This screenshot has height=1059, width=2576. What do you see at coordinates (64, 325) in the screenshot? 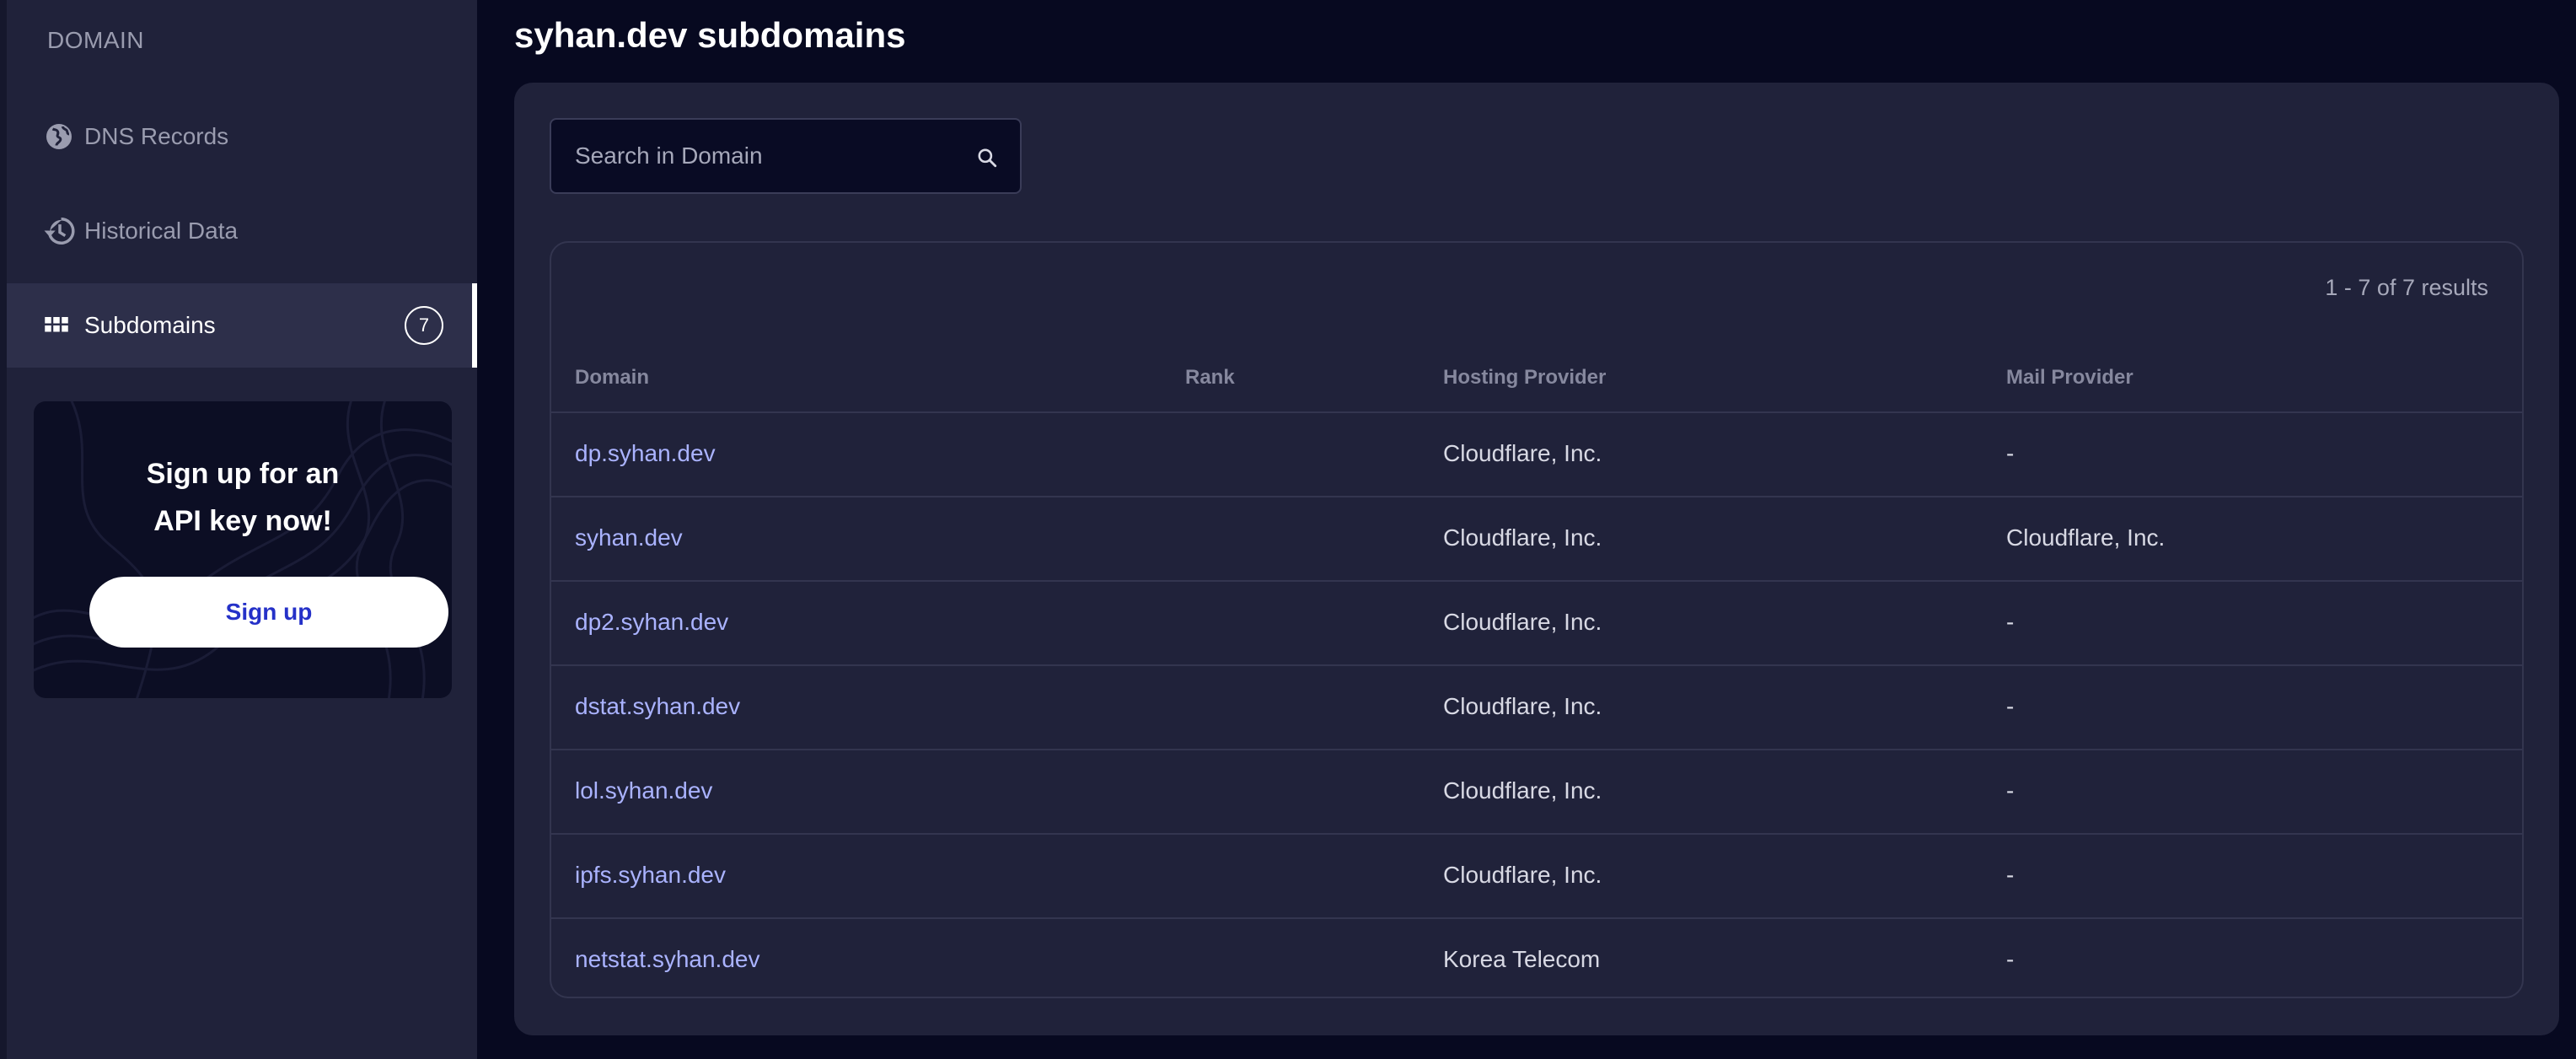
I see `grid-icon` at bounding box center [64, 325].